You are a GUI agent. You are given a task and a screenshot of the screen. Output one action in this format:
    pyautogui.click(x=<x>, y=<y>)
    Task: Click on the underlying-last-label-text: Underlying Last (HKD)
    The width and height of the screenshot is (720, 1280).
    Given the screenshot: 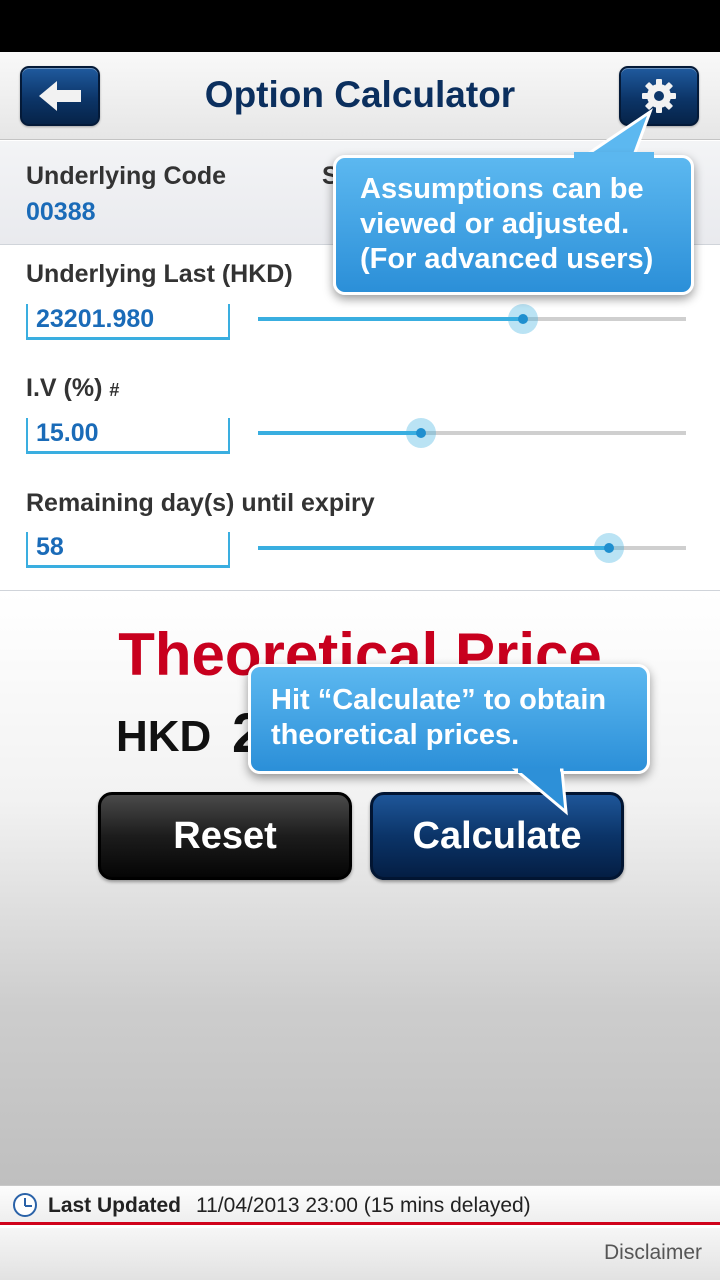 What is the action you would take?
    pyautogui.click(x=159, y=274)
    